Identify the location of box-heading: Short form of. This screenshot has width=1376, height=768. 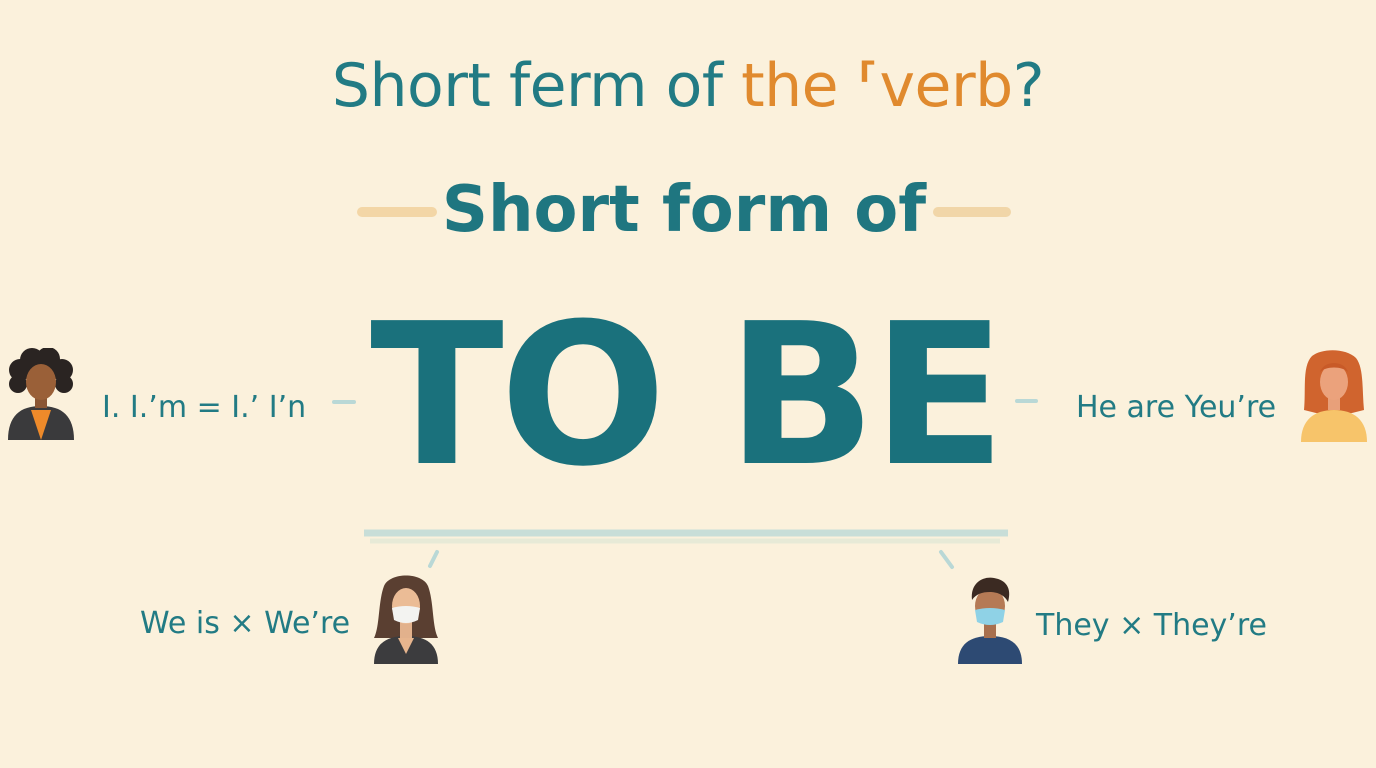
(684, 210).